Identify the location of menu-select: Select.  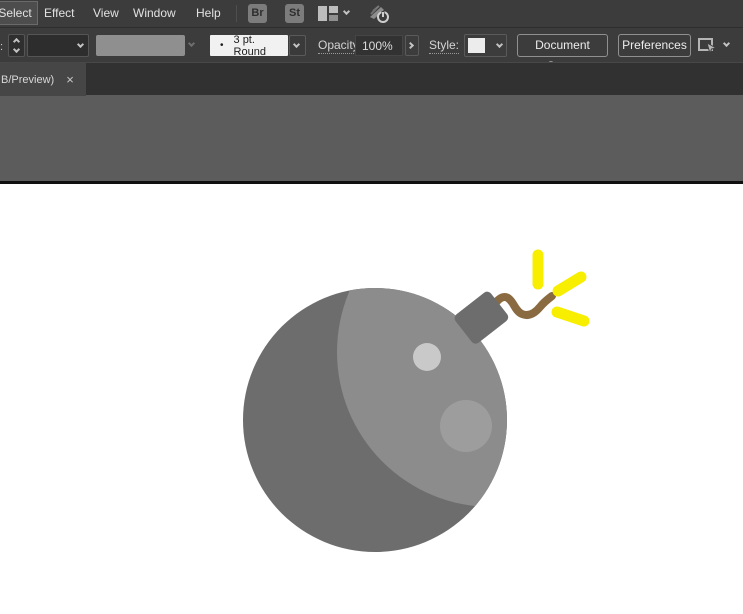
(19, 13).